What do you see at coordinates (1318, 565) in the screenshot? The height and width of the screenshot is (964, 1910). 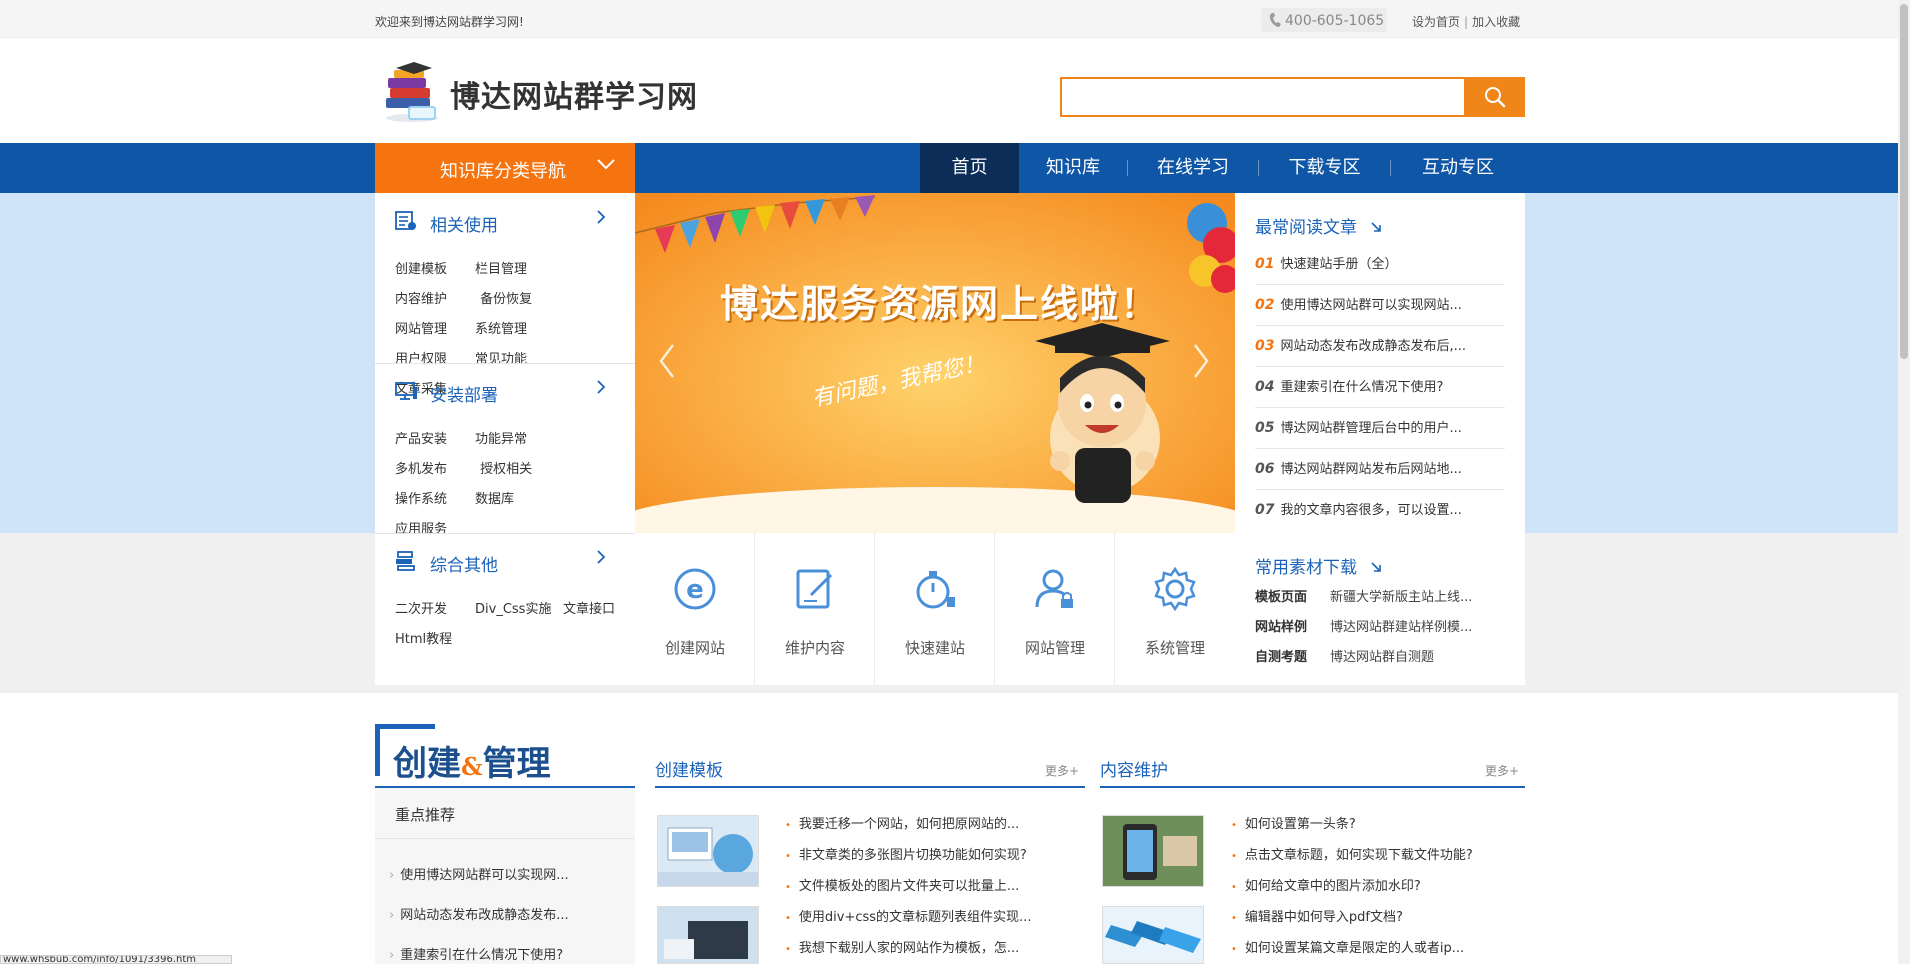 I see `materials-title: 常用素材下载` at bounding box center [1318, 565].